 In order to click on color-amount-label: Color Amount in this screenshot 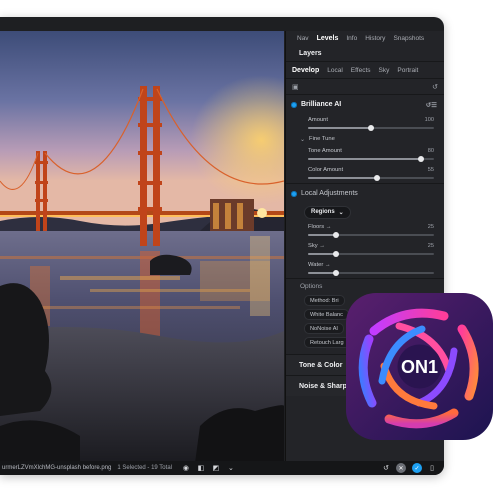, I will do `click(326, 170)`.